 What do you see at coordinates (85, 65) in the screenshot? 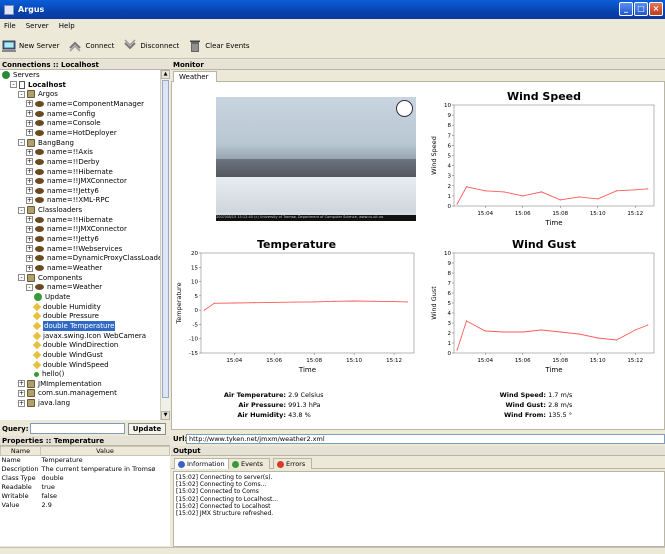
I see `connections-header: Connections :: Localhost` at bounding box center [85, 65].